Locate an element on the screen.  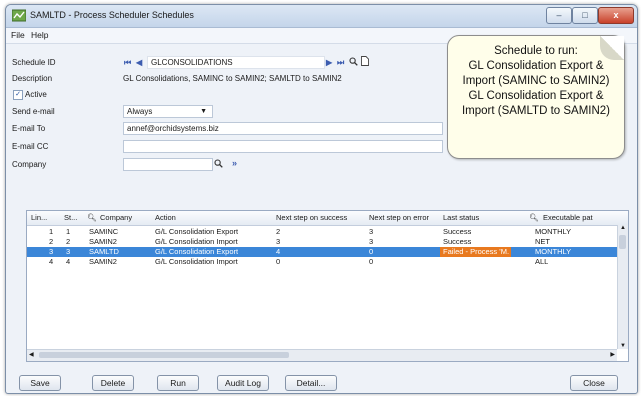
cell-step: 4 is located at coordinates (68, 261).